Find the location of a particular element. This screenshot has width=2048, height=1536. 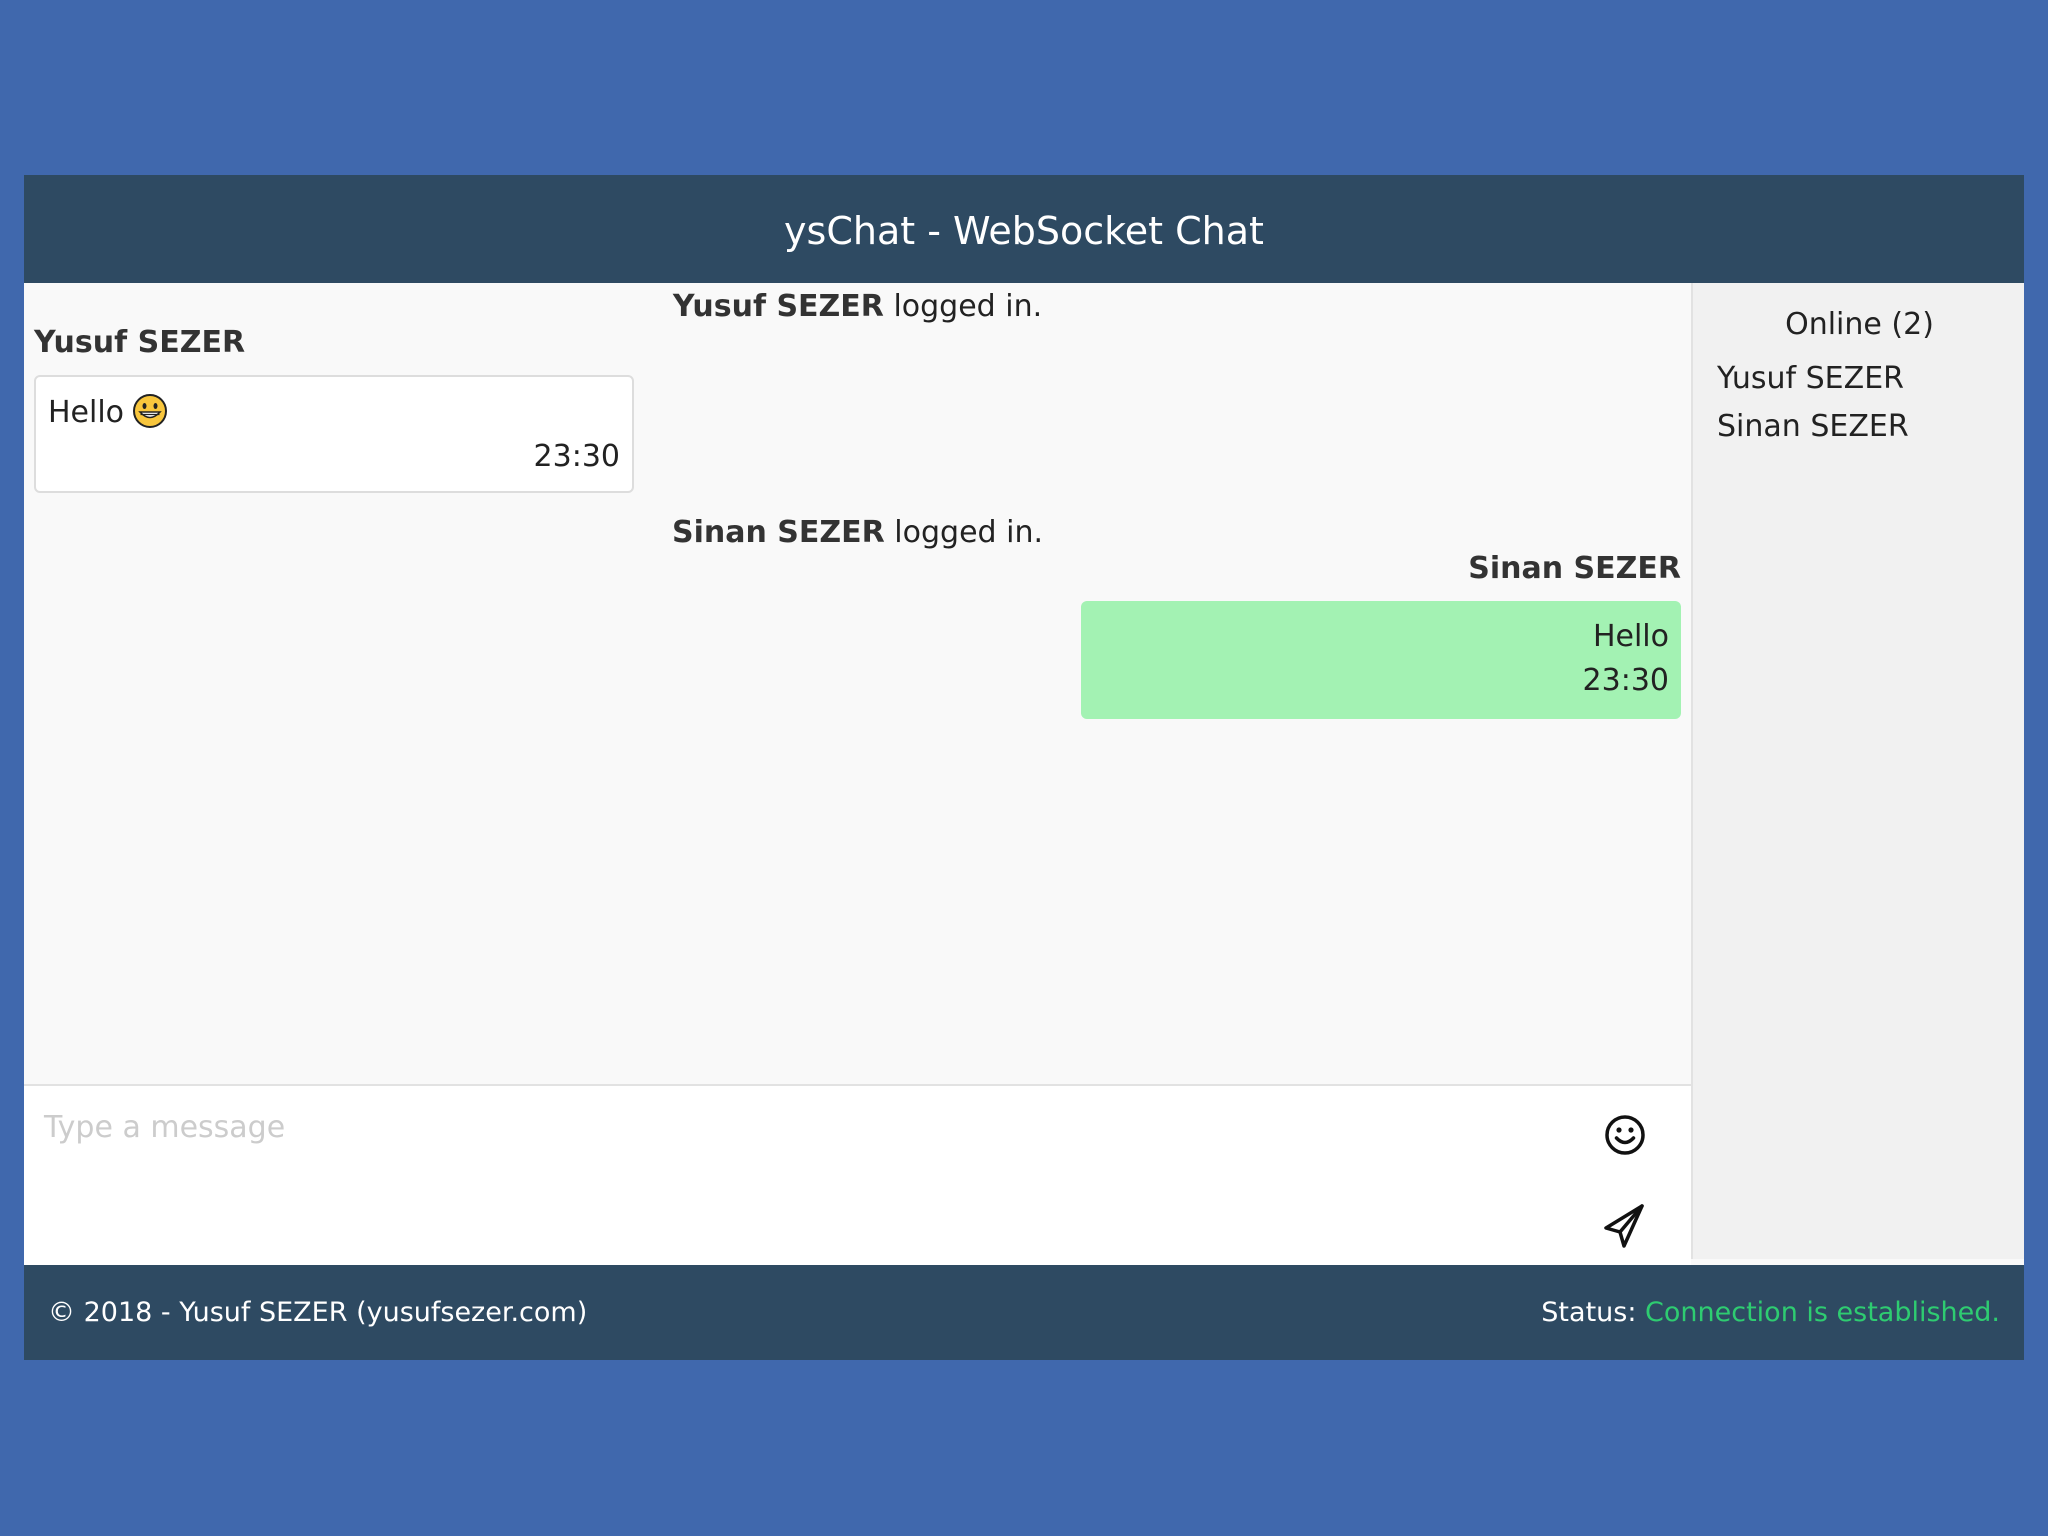

app-header: ysChat - WebSocket Chat is located at coordinates (1024, 229).